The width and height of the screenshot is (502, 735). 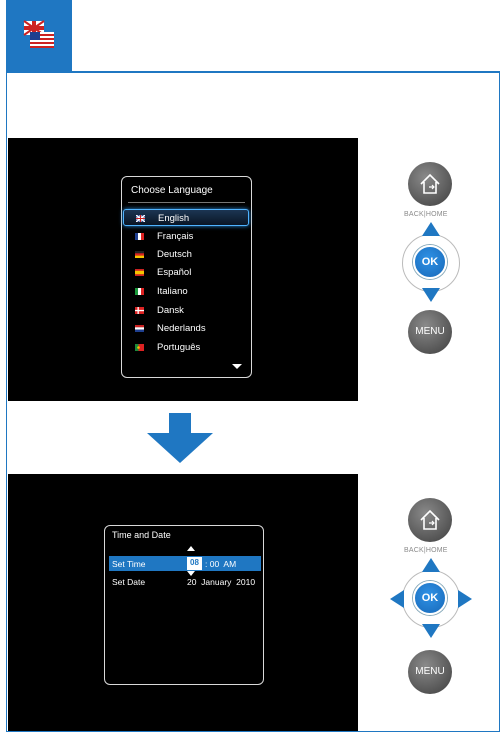 I want to click on increase-icon, so click(x=191, y=548).